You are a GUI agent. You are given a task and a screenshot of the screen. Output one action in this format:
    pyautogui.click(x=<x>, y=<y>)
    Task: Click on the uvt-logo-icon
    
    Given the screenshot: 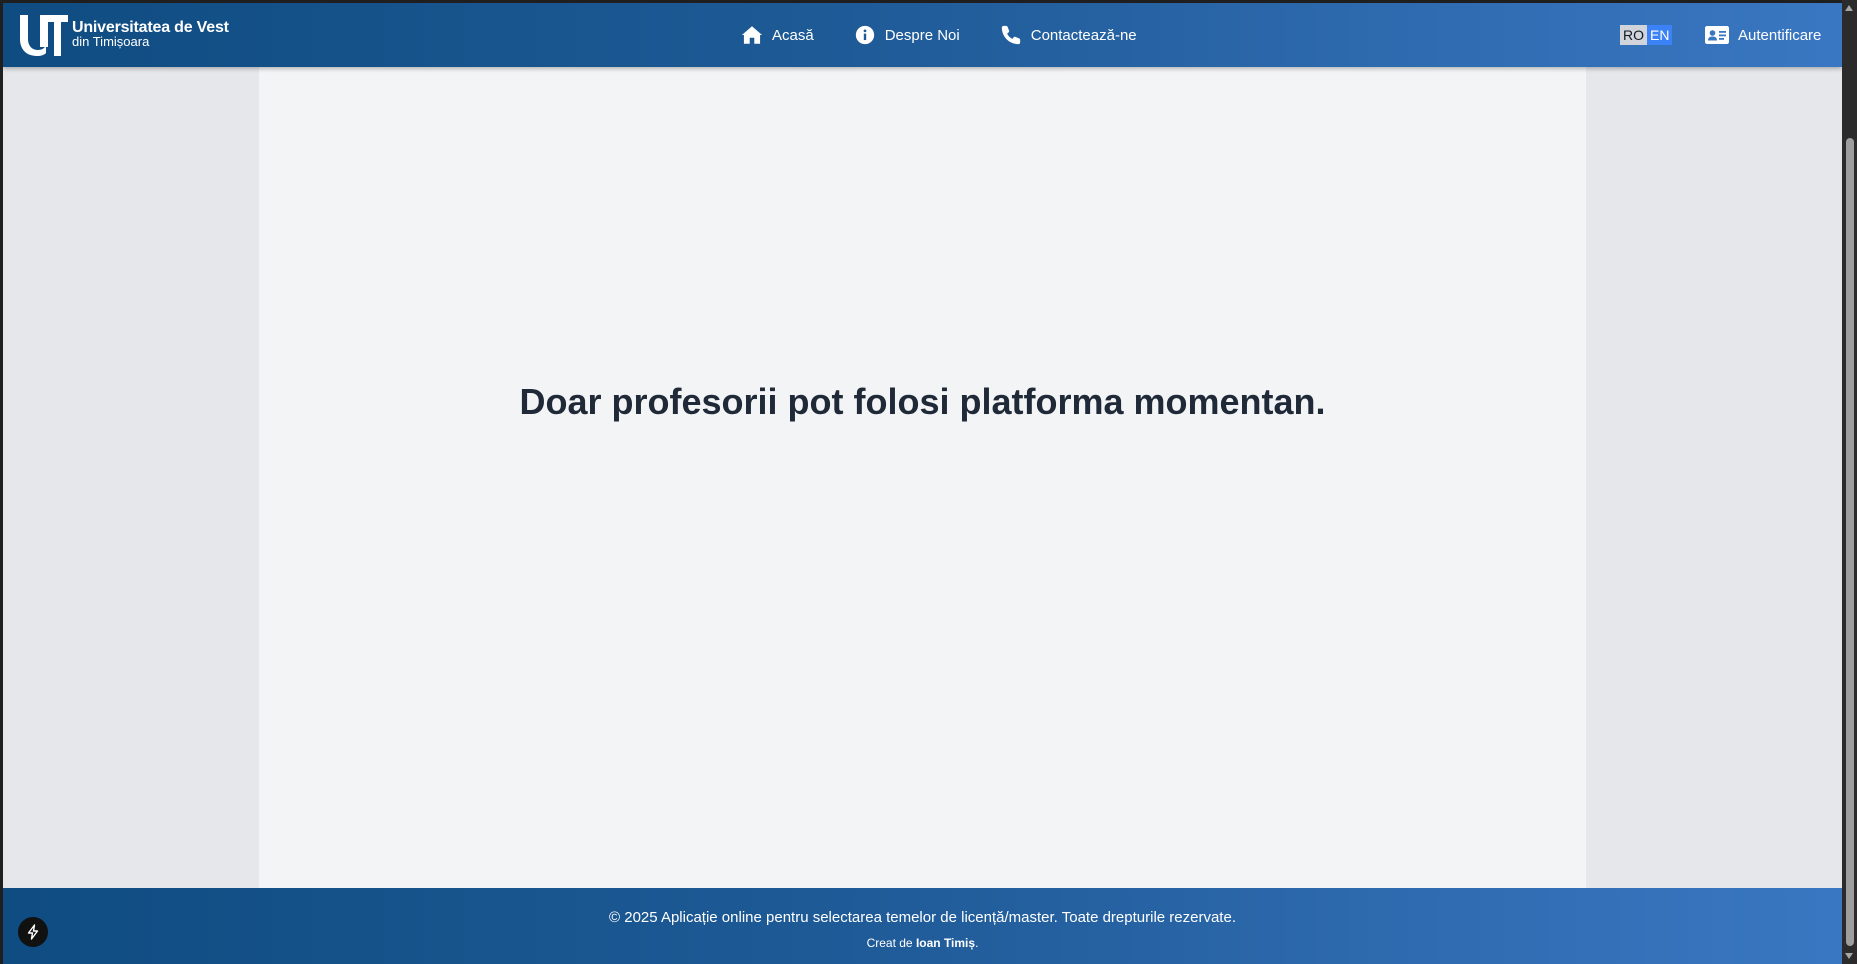 What is the action you would take?
    pyautogui.click(x=44, y=35)
    